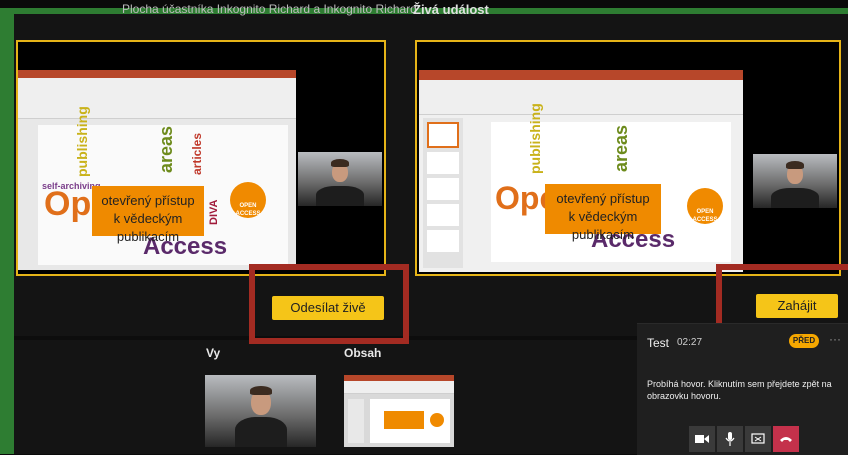  What do you see at coordinates (214, 212) in the screenshot?
I see `word-diva: DIVA` at bounding box center [214, 212].